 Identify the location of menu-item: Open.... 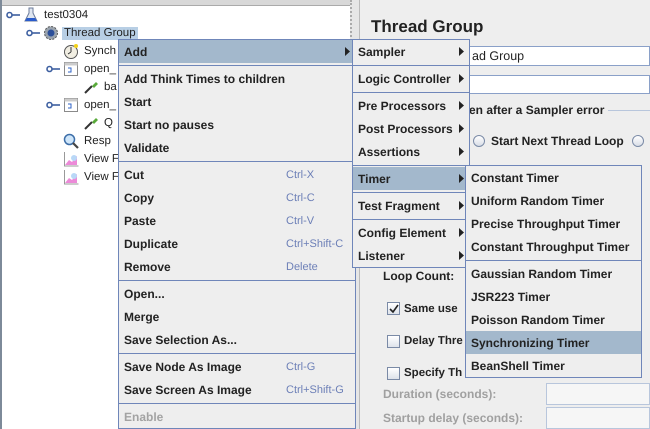
(237, 293).